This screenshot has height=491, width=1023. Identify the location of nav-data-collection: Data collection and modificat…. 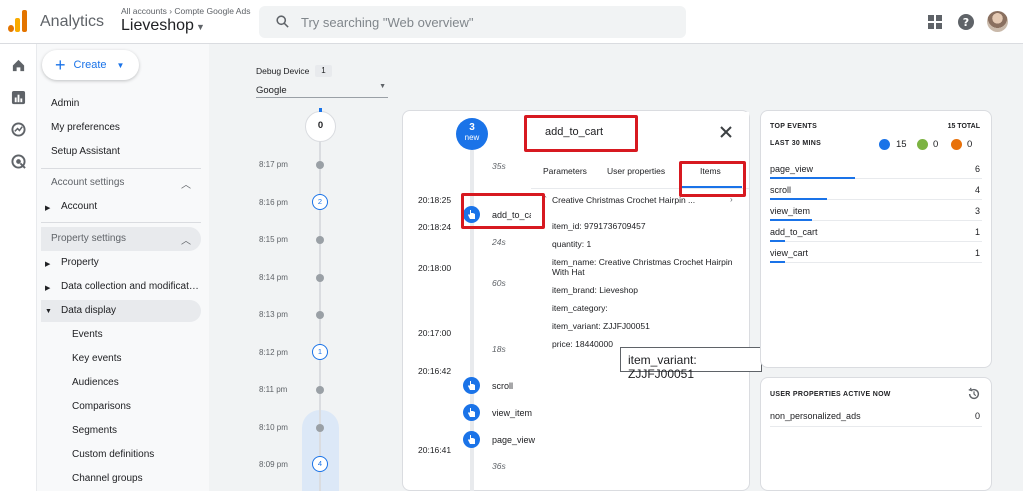
(130, 286).